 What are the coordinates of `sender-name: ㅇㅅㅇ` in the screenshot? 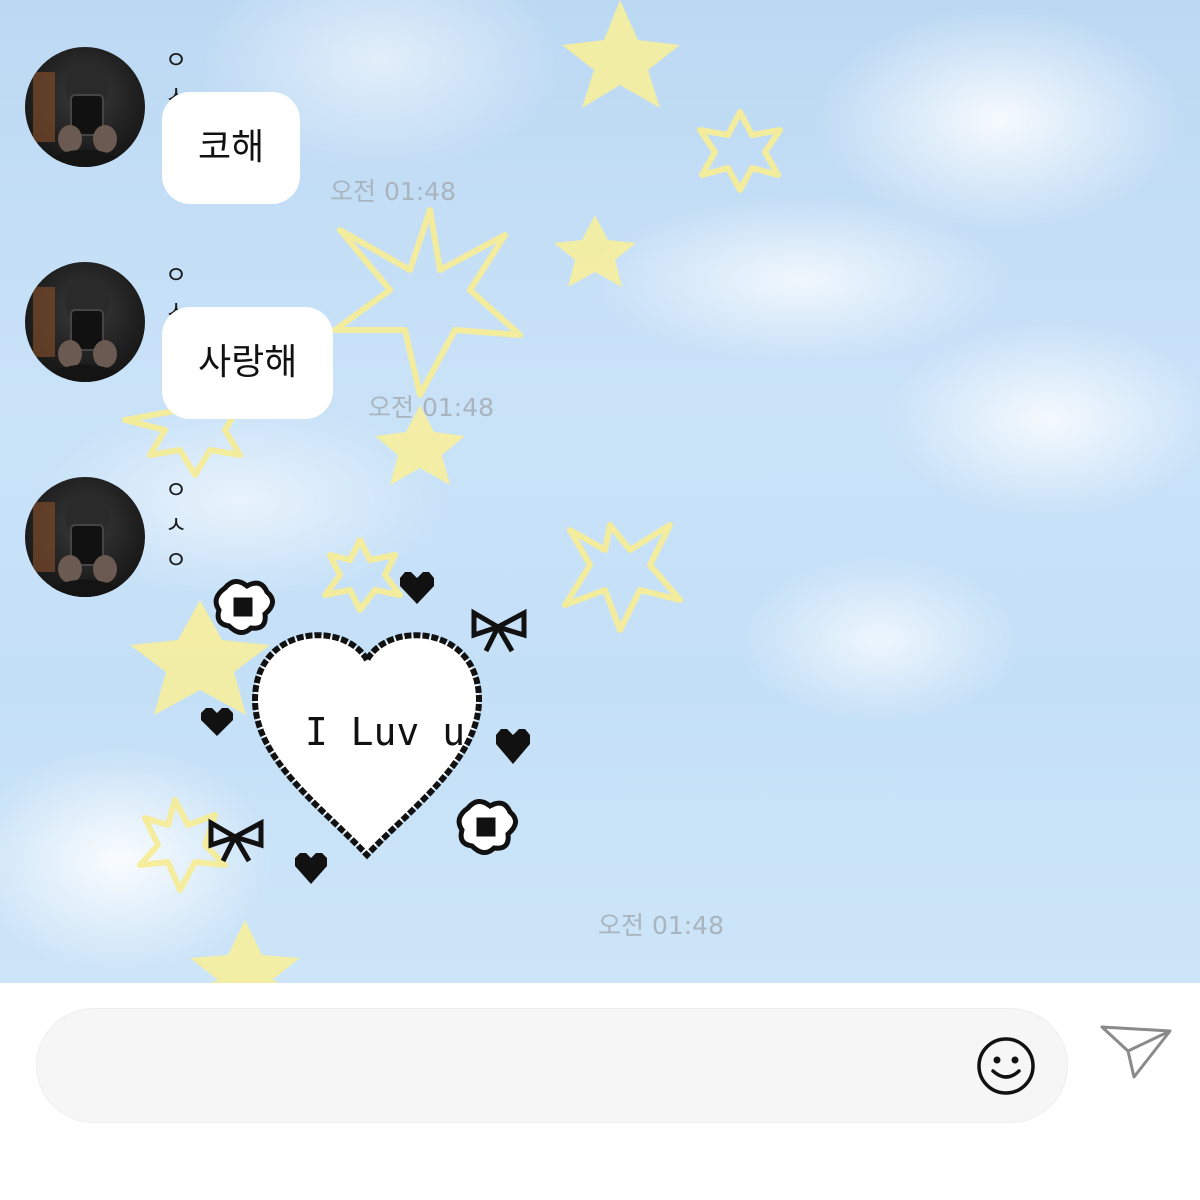 It's located at (178, 525).